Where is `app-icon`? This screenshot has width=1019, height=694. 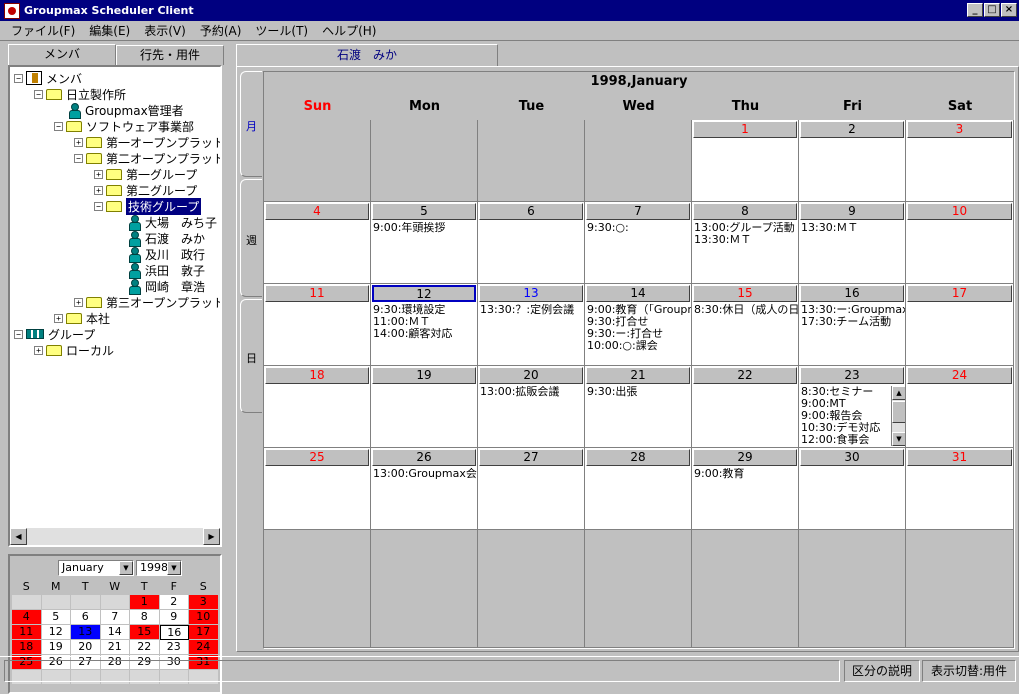 app-icon is located at coordinates (12, 10).